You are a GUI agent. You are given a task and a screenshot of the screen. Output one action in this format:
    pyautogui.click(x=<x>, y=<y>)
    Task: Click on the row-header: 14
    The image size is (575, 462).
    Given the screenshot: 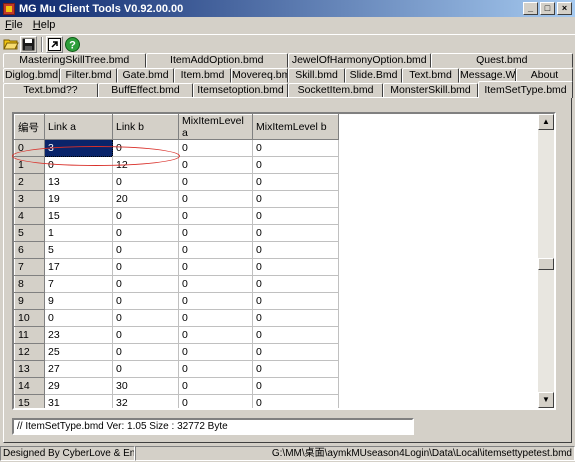 What is the action you would take?
    pyautogui.click(x=29, y=386)
    